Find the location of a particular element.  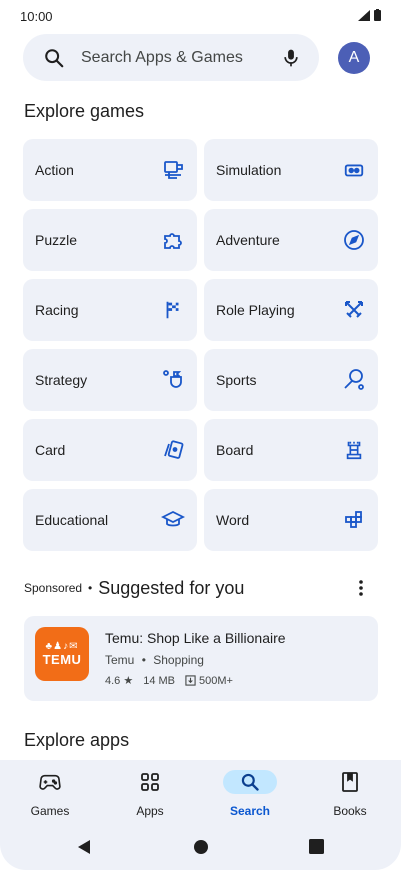

home-icon is located at coordinates (201, 847).